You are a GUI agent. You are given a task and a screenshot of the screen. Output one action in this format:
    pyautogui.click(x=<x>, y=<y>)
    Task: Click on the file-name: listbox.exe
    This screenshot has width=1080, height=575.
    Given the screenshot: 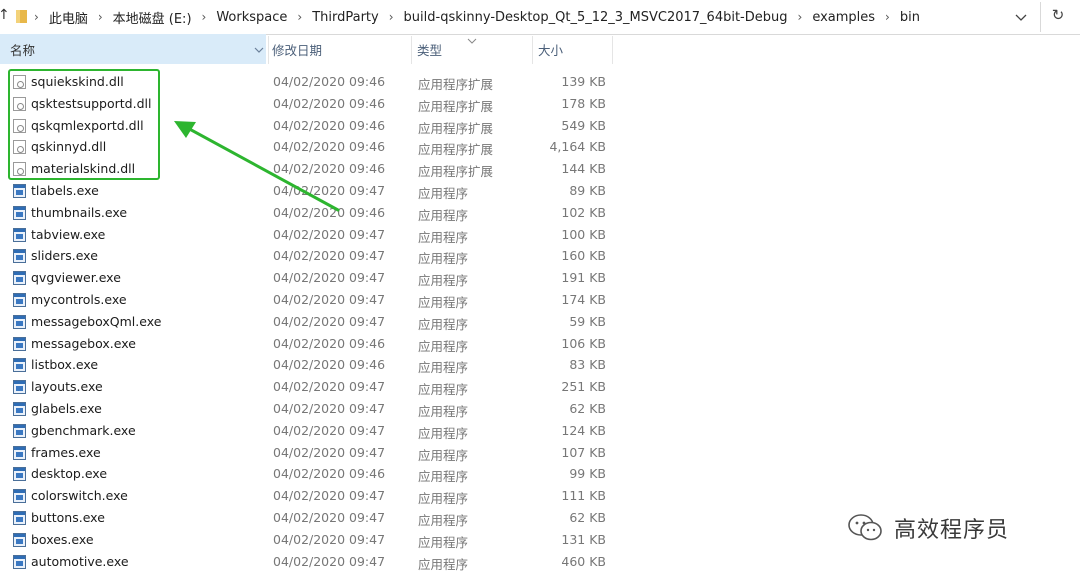 What is the action you would take?
    pyautogui.click(x=65, y=365)
    